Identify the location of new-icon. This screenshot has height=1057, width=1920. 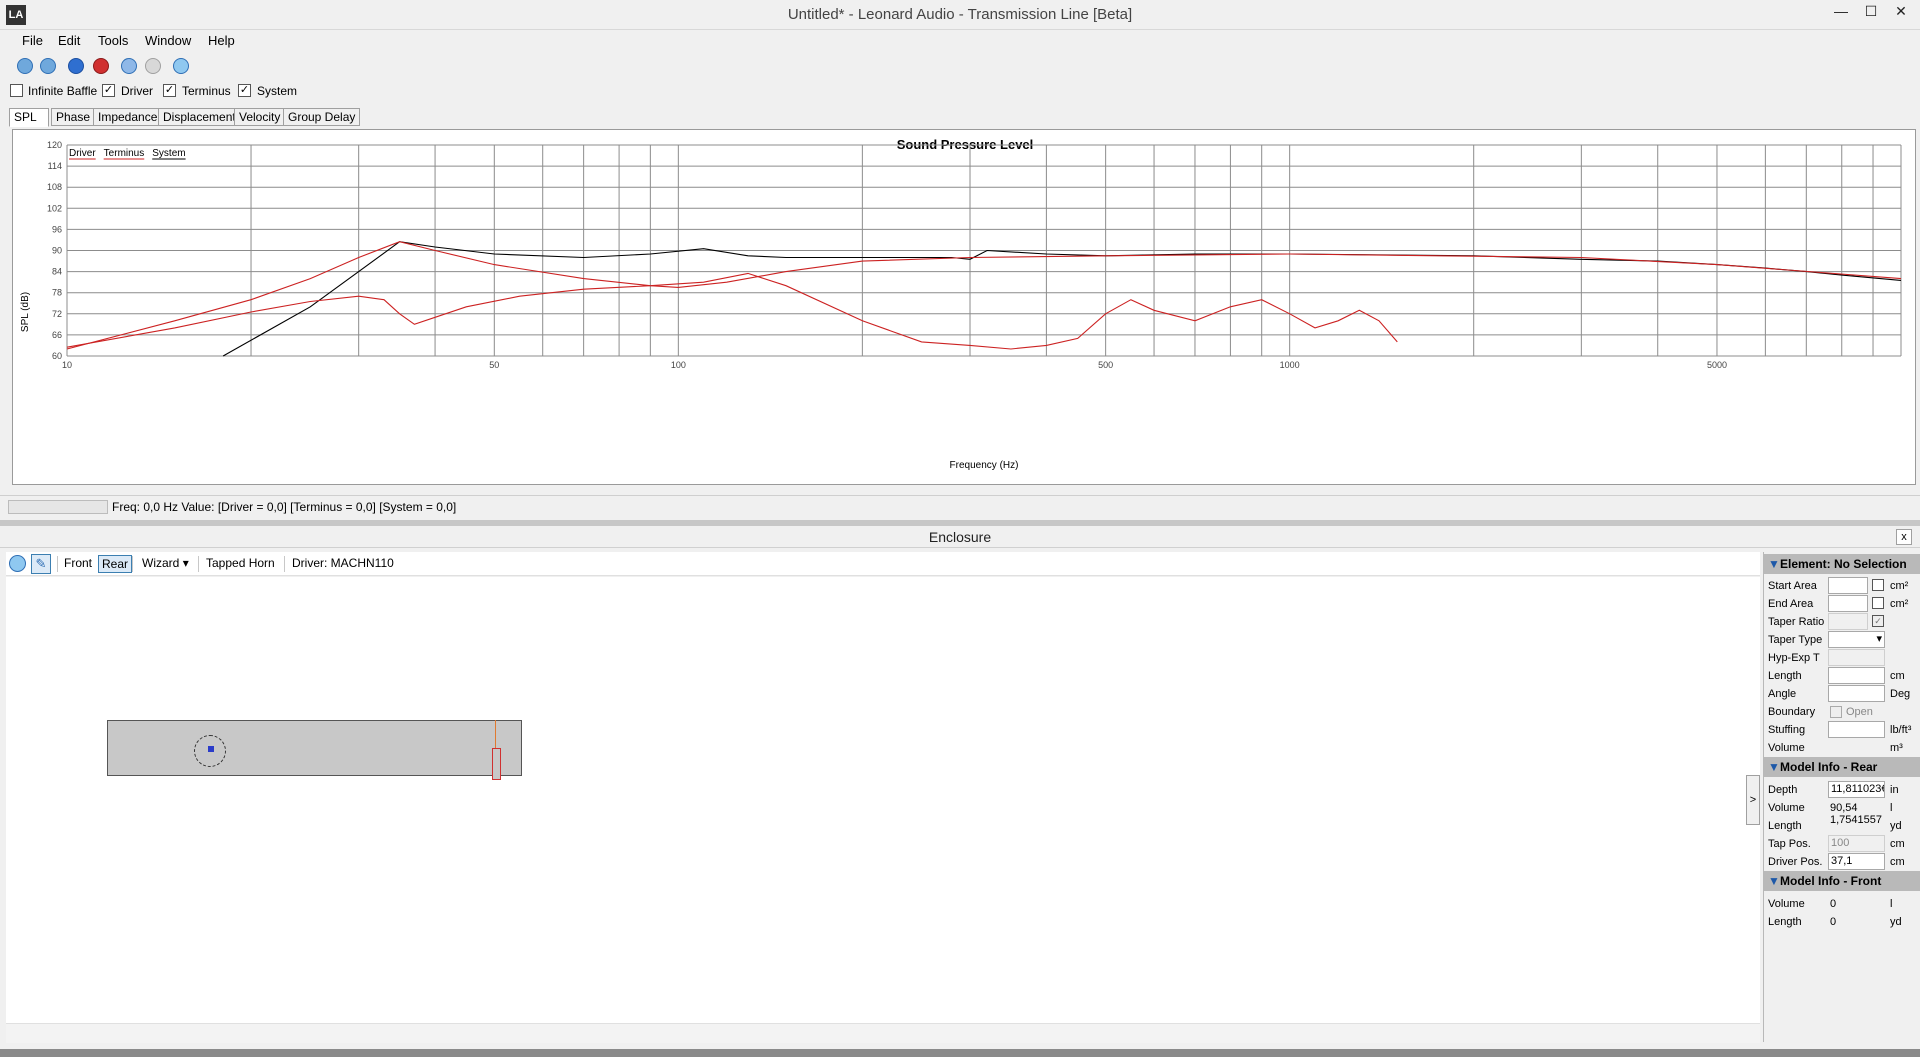
(25, 66).